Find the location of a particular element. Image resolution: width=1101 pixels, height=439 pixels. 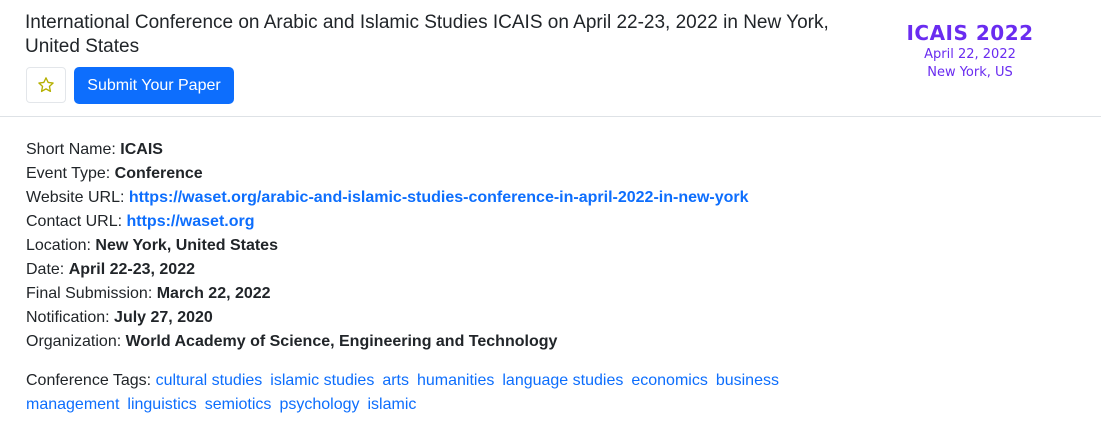

detail-label: Notification: is located at coordinates (70, 317).